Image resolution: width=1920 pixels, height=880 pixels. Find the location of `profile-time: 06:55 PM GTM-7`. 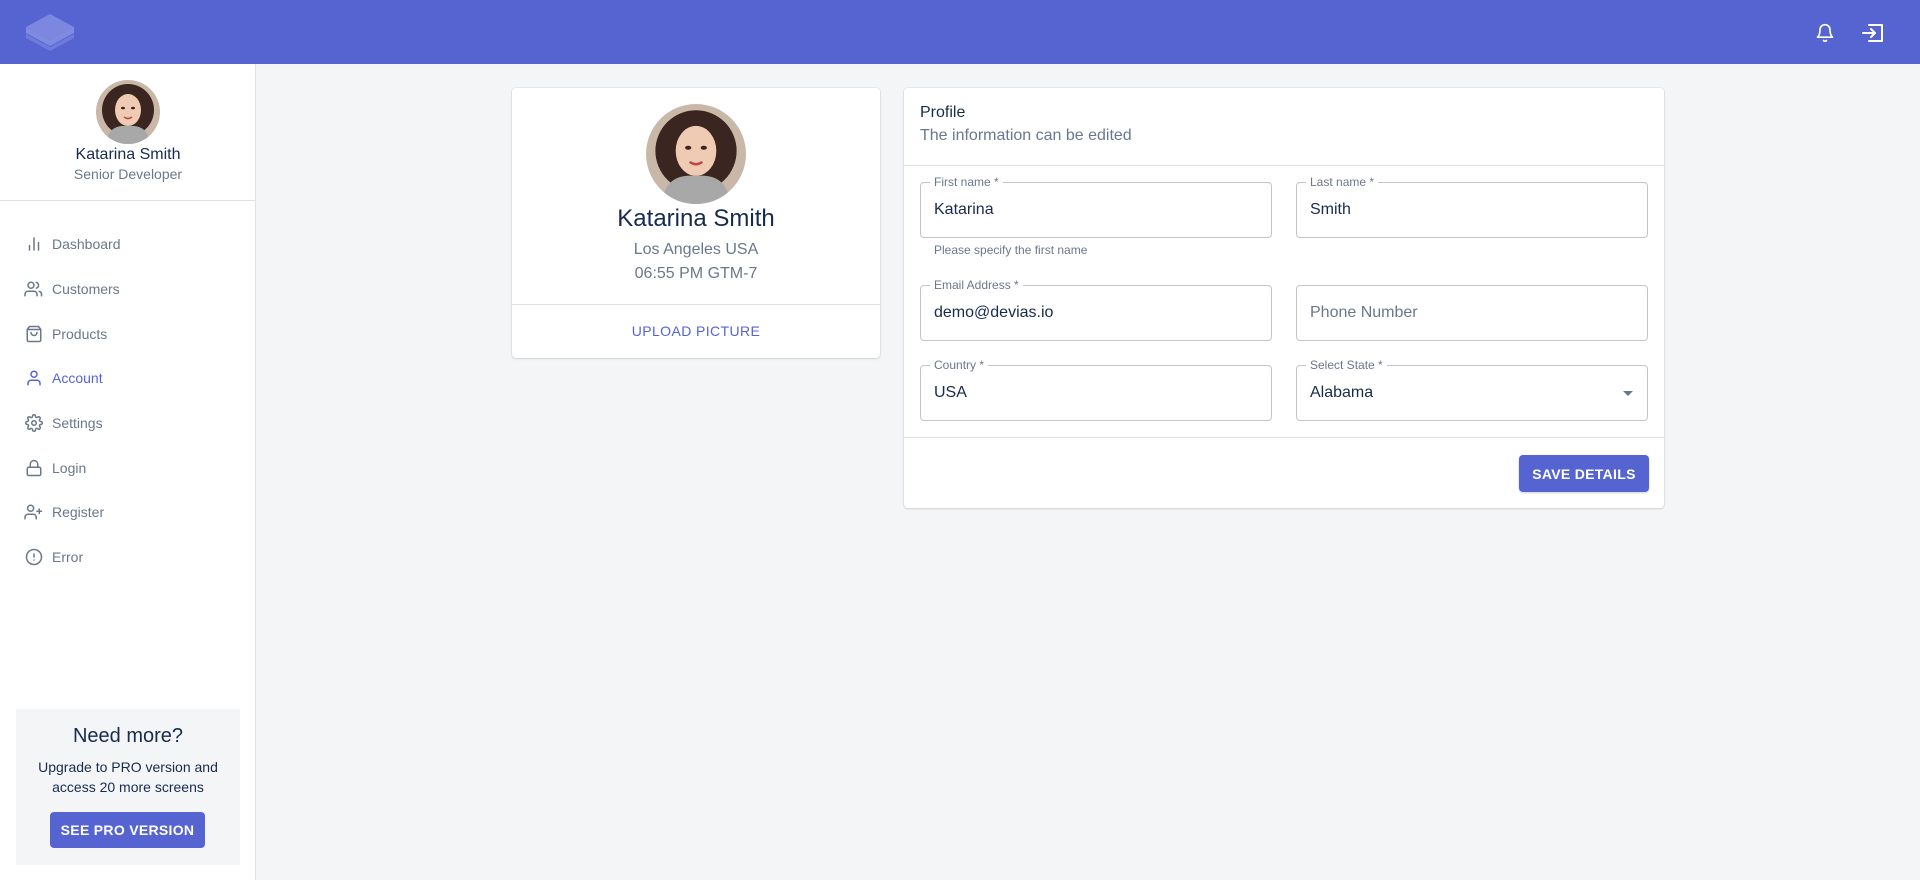

profile-time: 06:55 PM GTM-7 is located at coordinates (696, 273).